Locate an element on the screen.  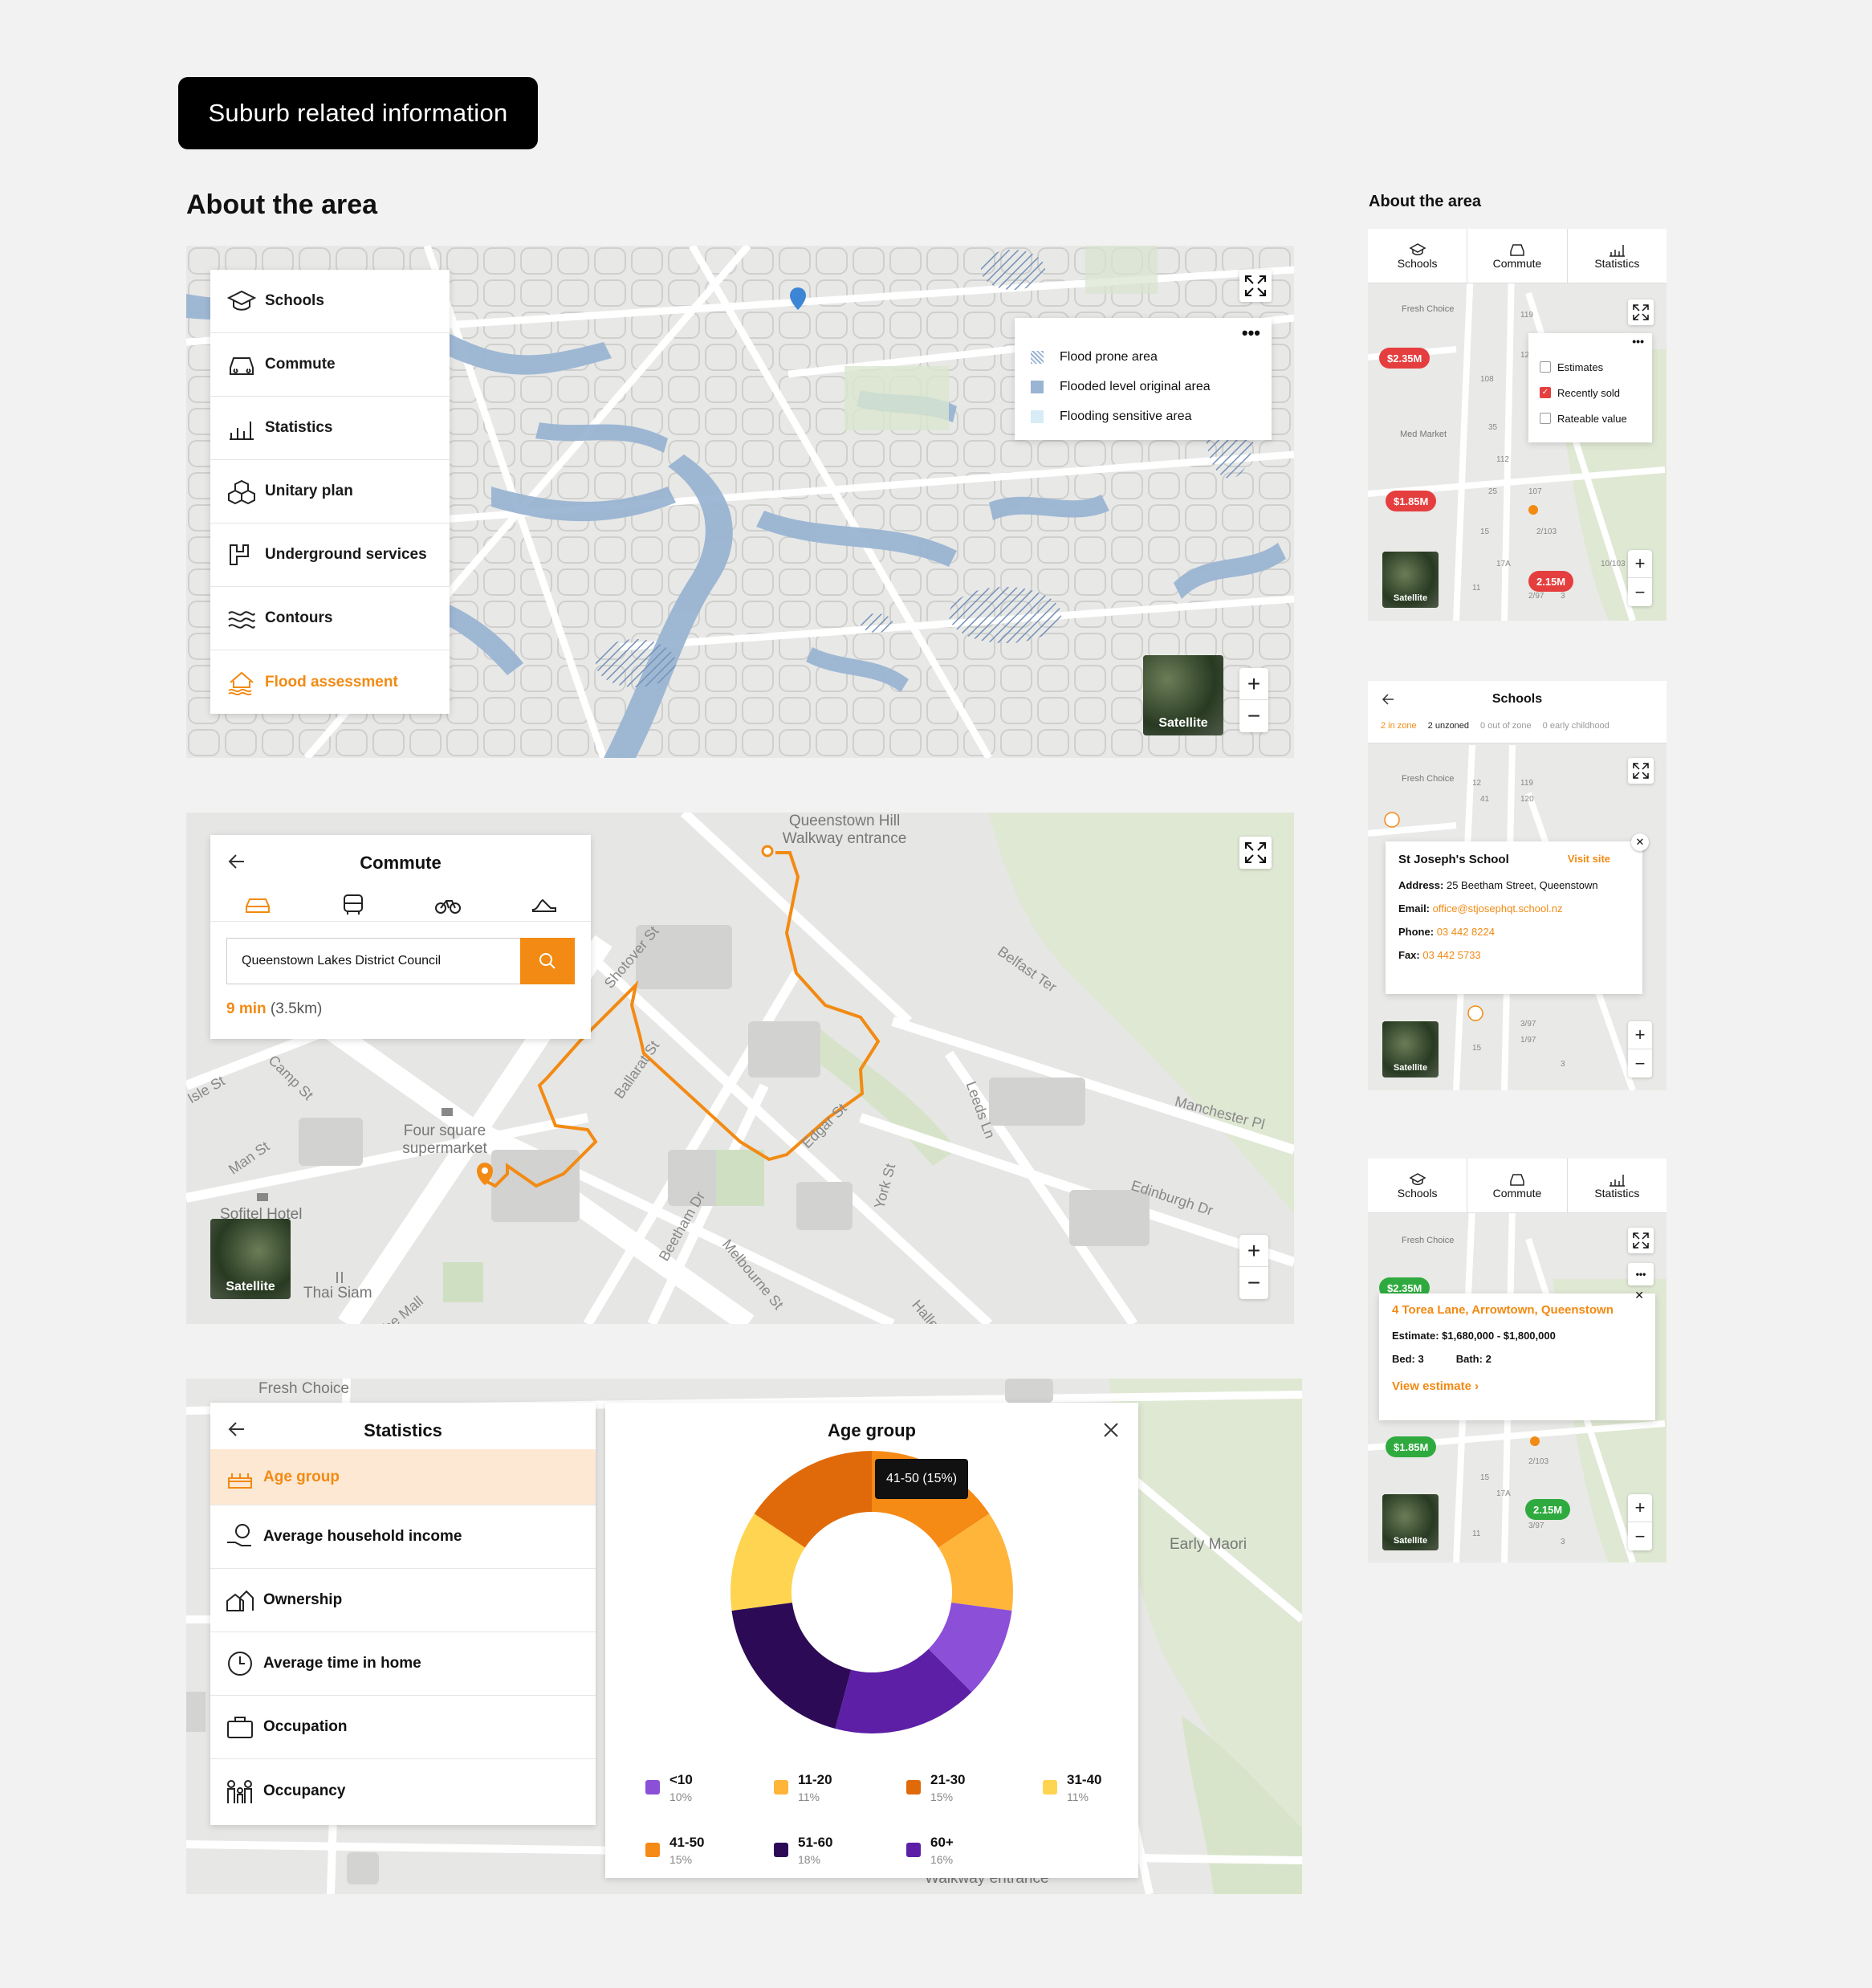
menu-contours: Contours is located at coordinates (330, 618).